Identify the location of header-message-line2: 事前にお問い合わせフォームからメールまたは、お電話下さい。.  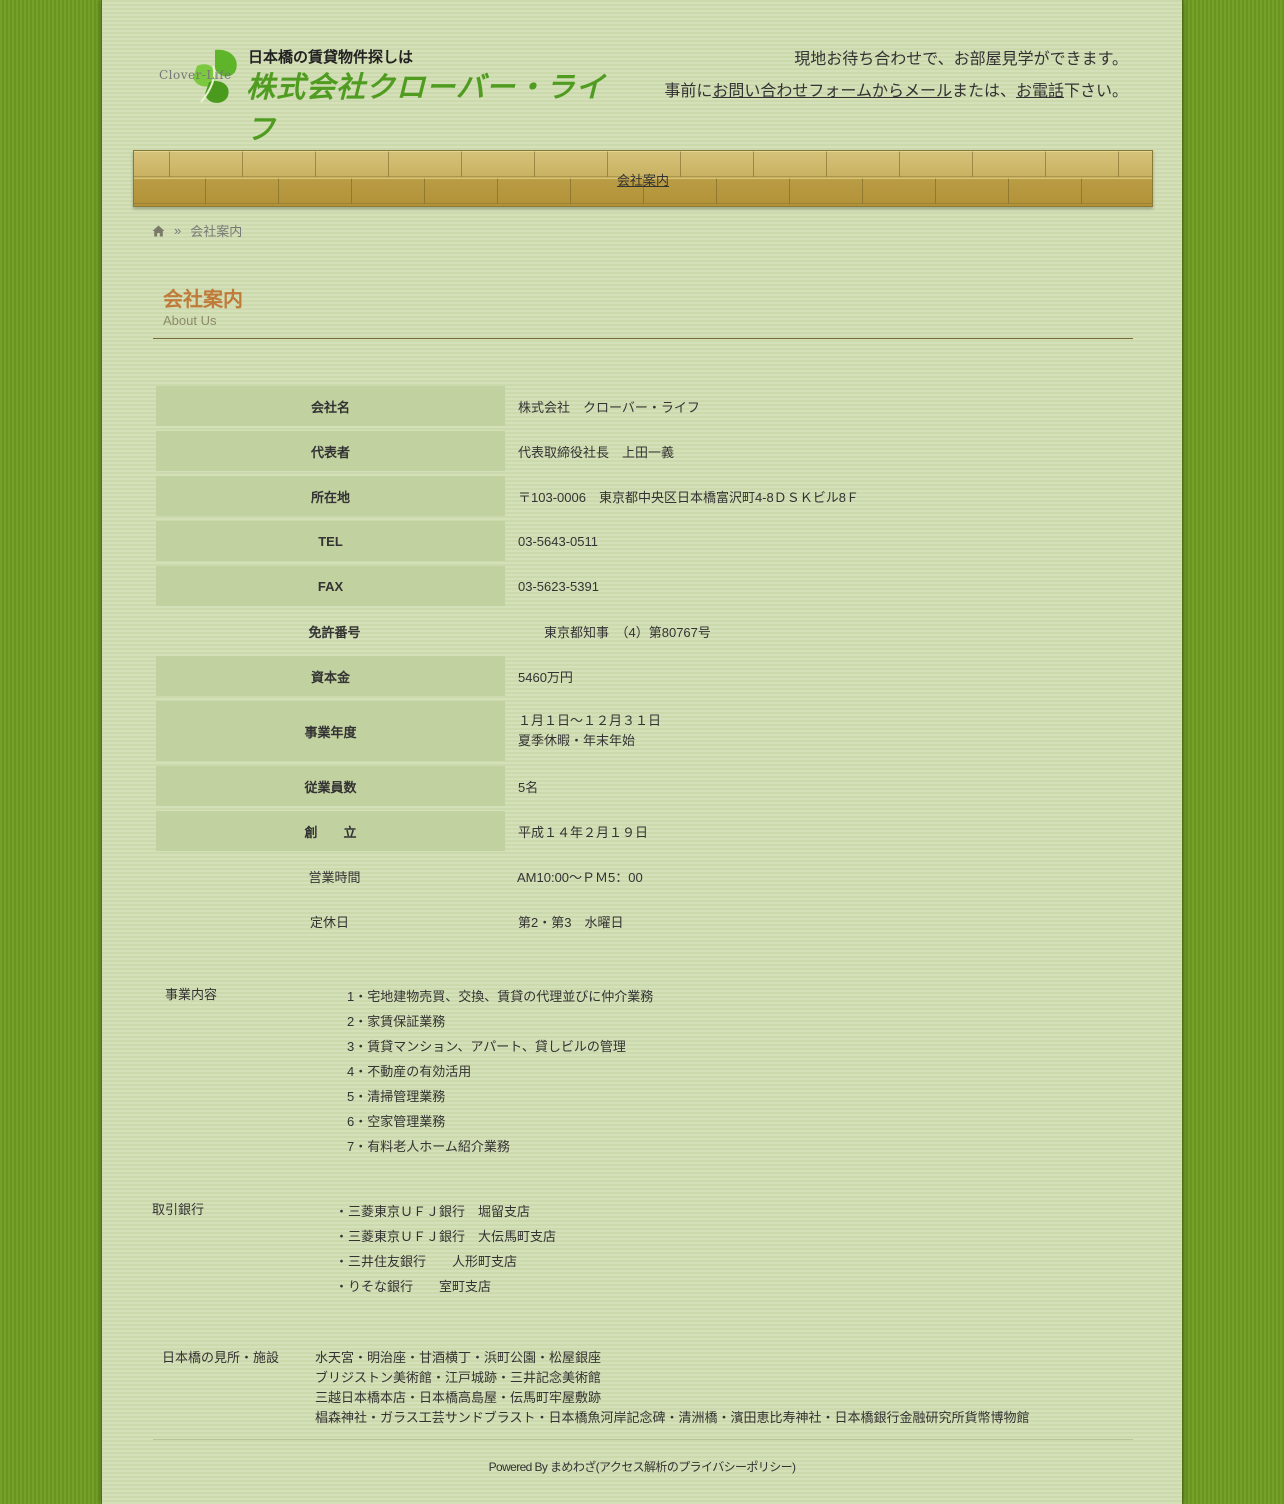
(896, 92).